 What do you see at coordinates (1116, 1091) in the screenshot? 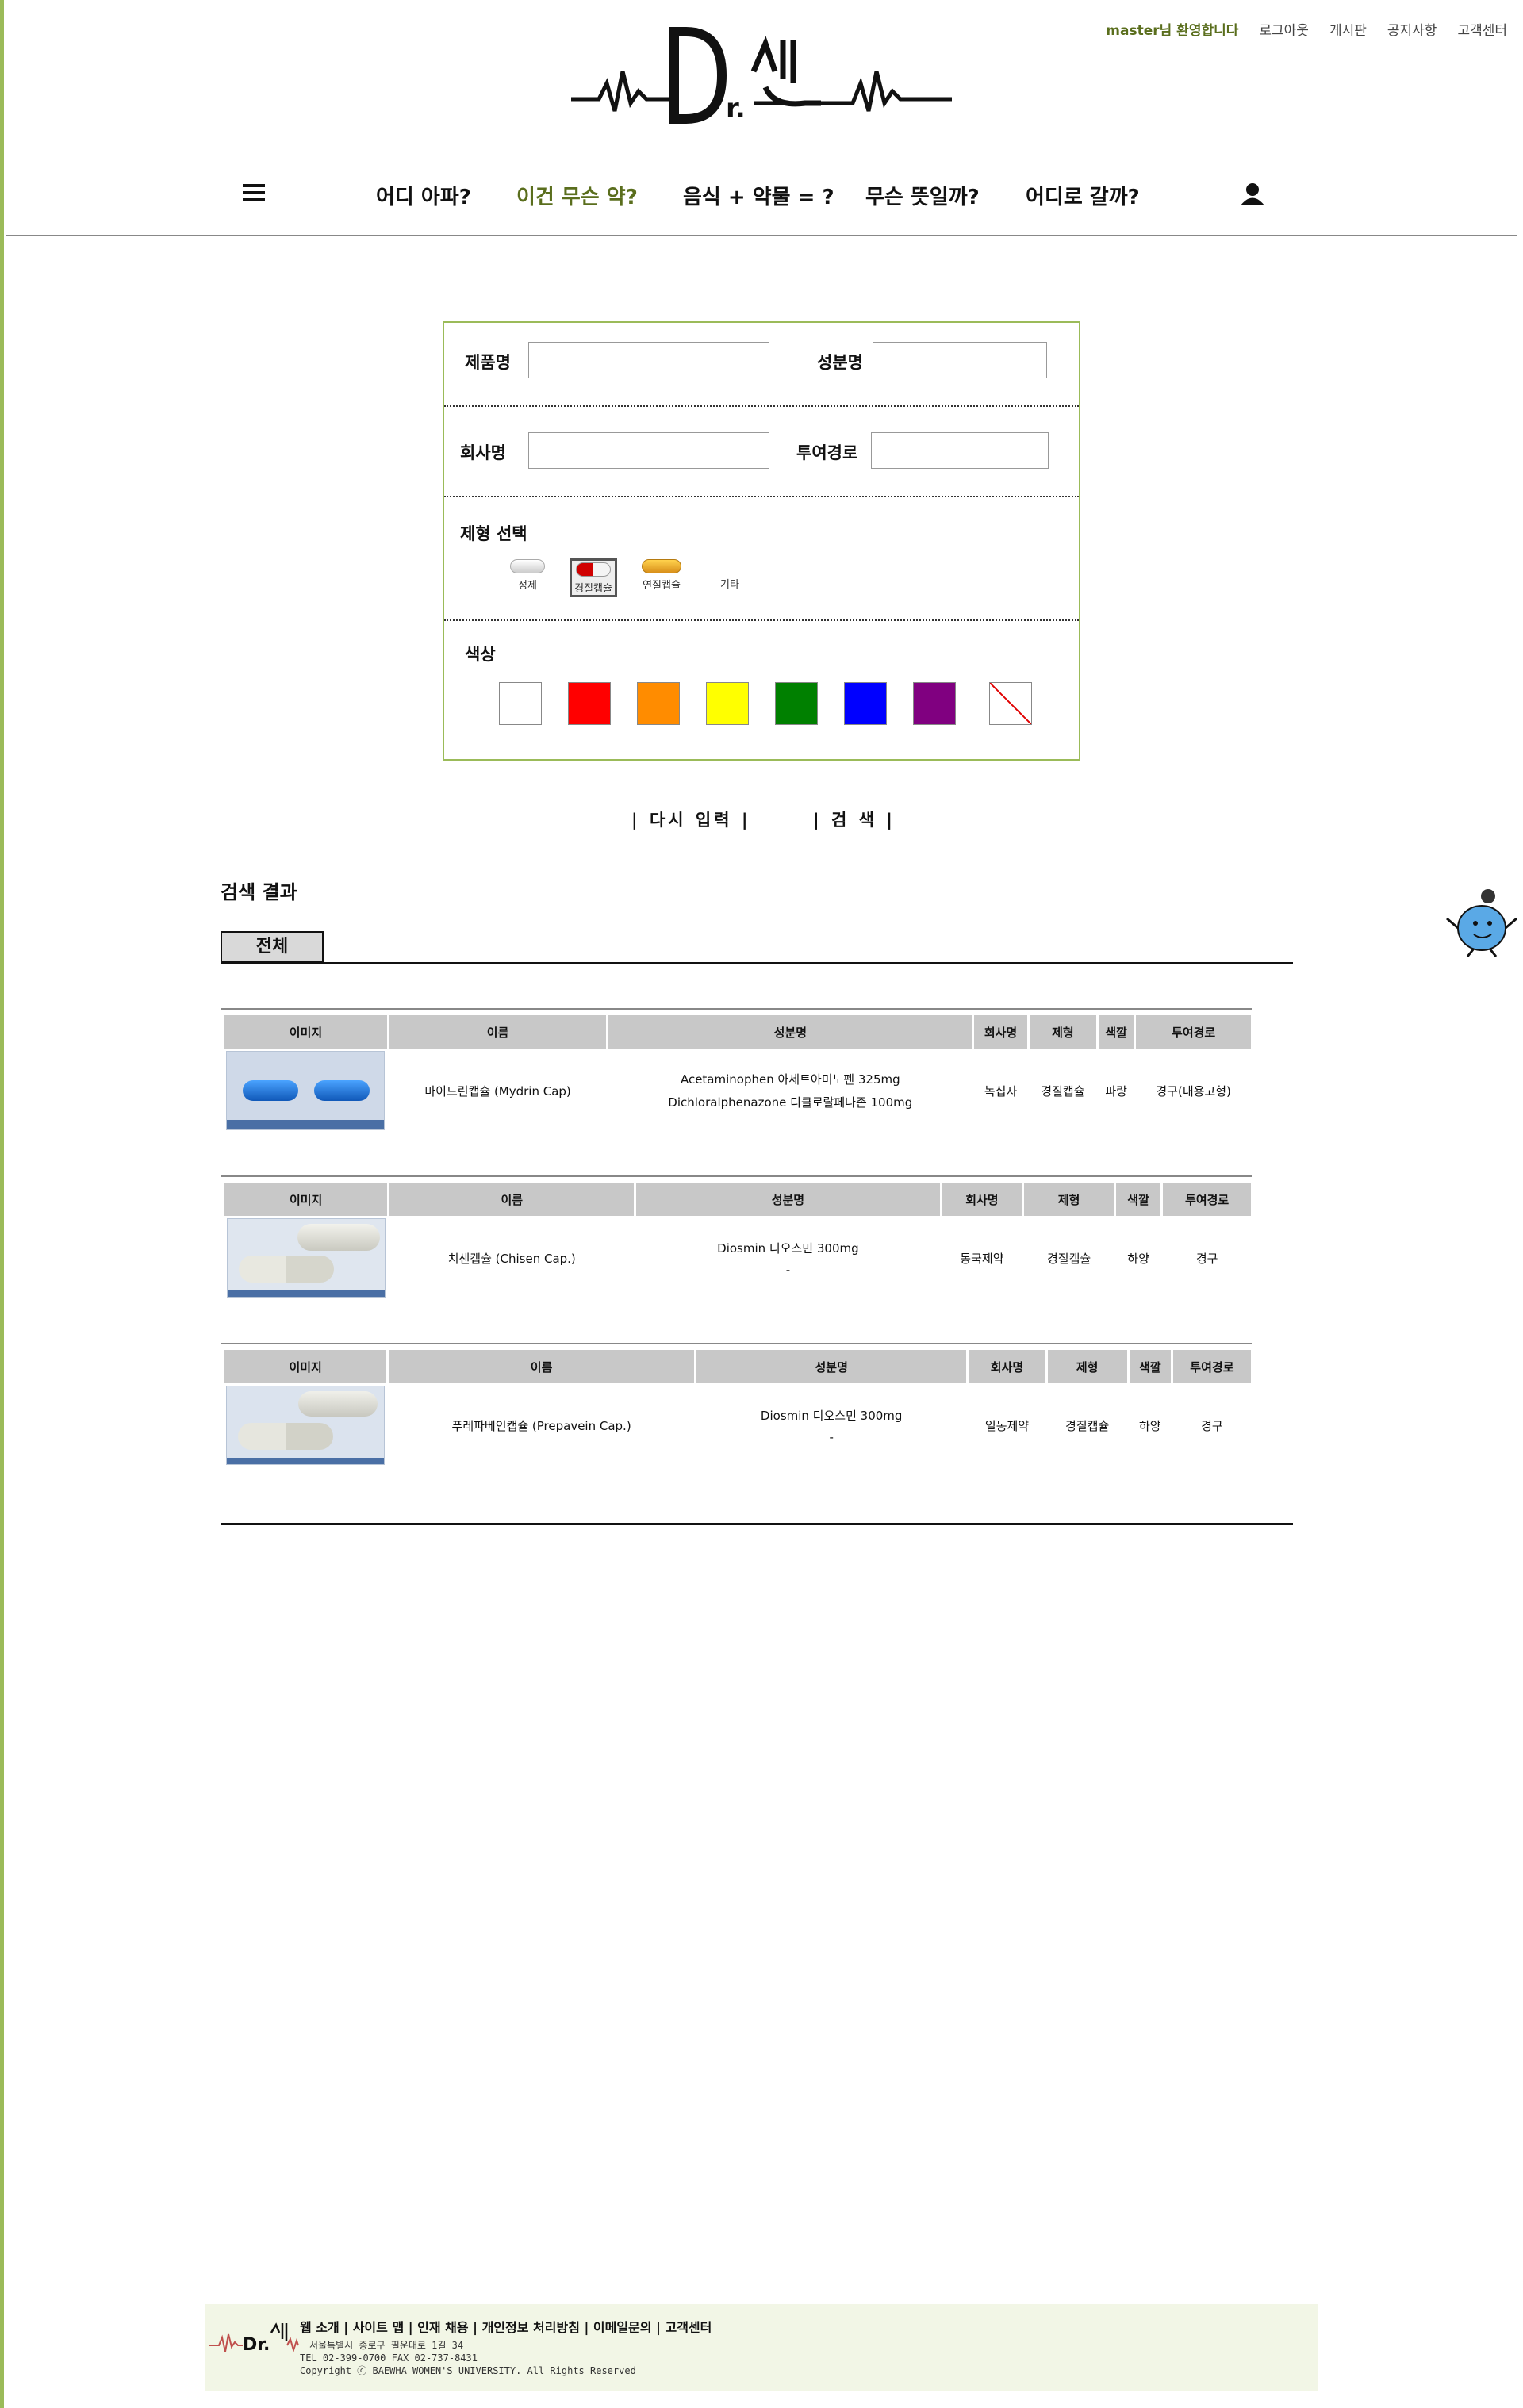
I see `color-cell: 파랑` at bounding box center [1116, 1091].